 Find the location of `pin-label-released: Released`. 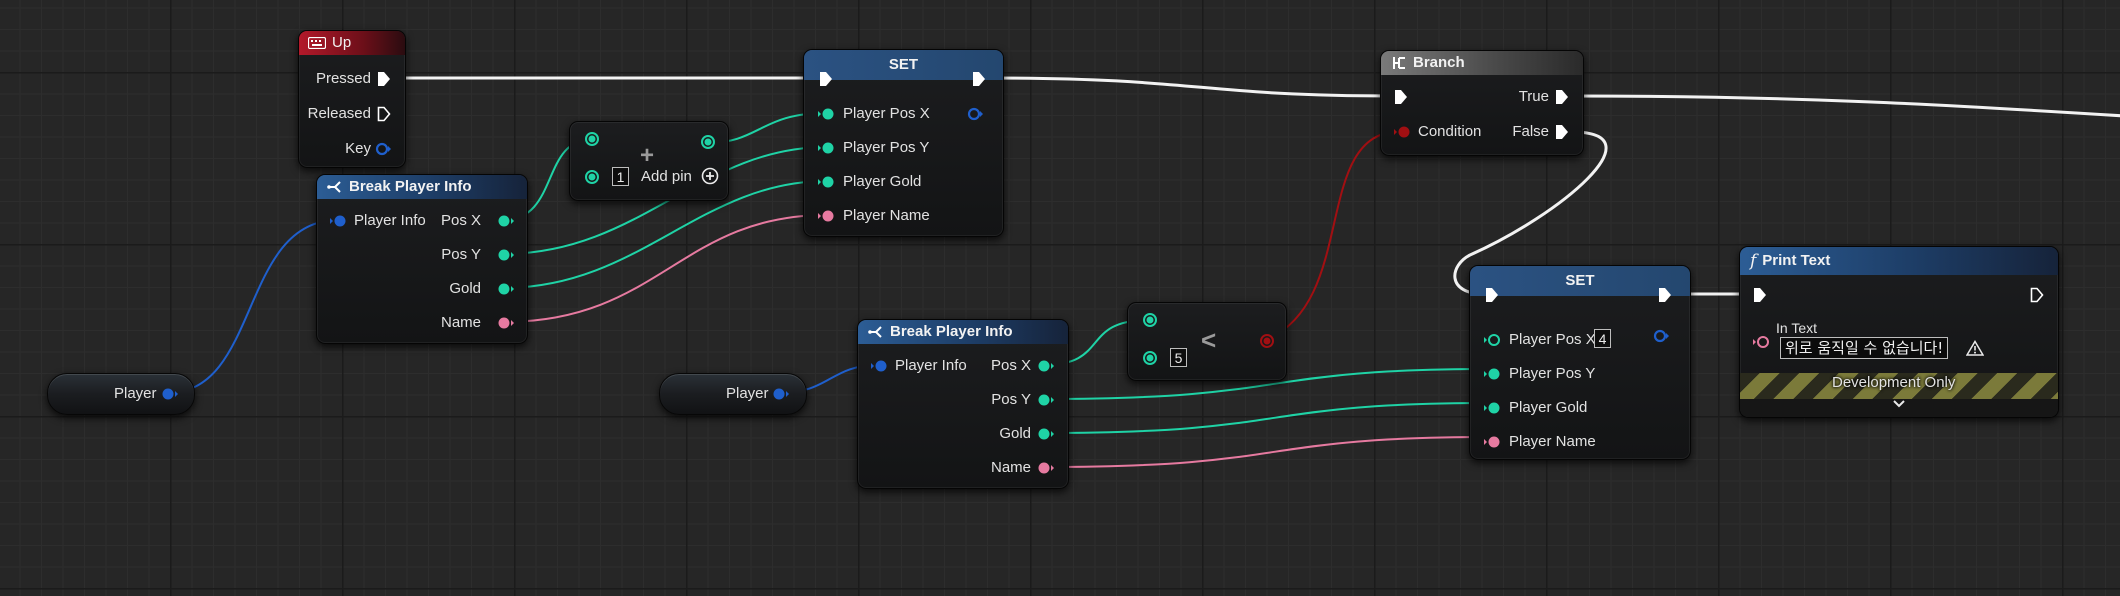

pin-label-released: Released is located at coordinates (339, 113).